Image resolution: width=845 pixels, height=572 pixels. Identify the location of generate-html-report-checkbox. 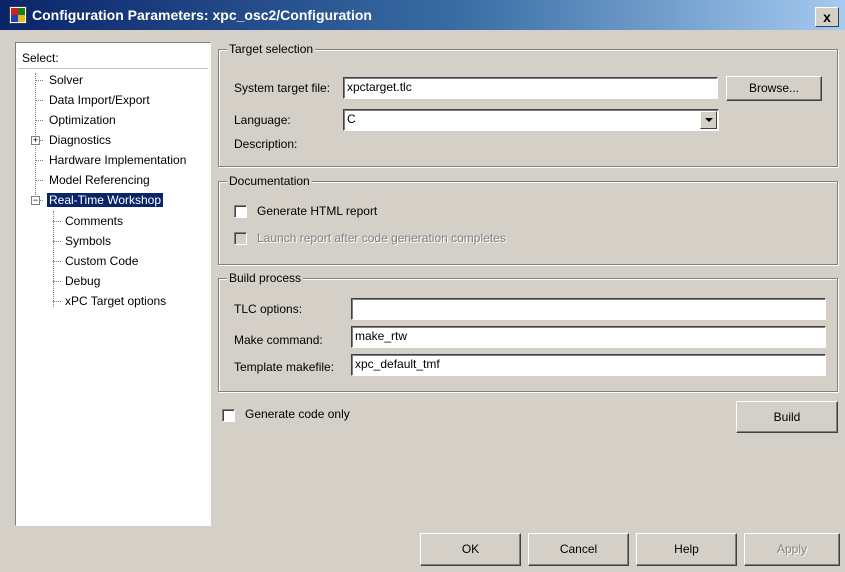
(240, 211).